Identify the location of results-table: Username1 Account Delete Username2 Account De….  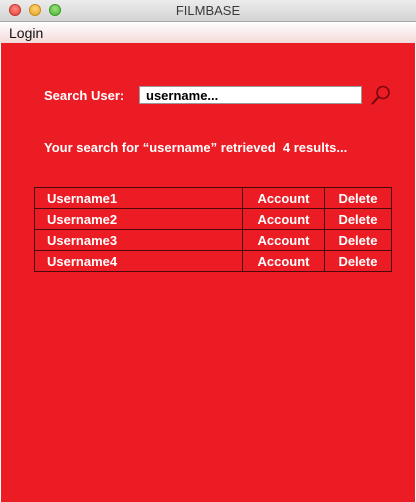
(213, 229).